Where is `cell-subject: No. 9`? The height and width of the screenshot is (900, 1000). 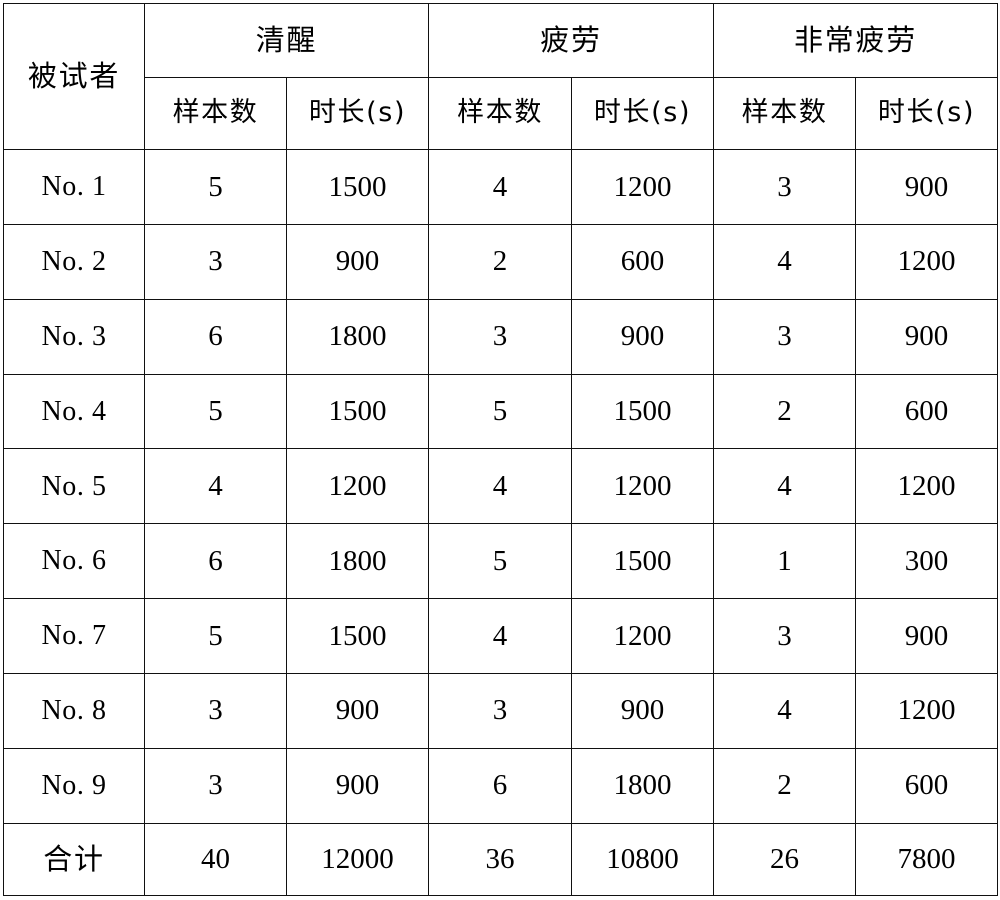
cell-subject: No. 9 is located at coordinates (74, 785).